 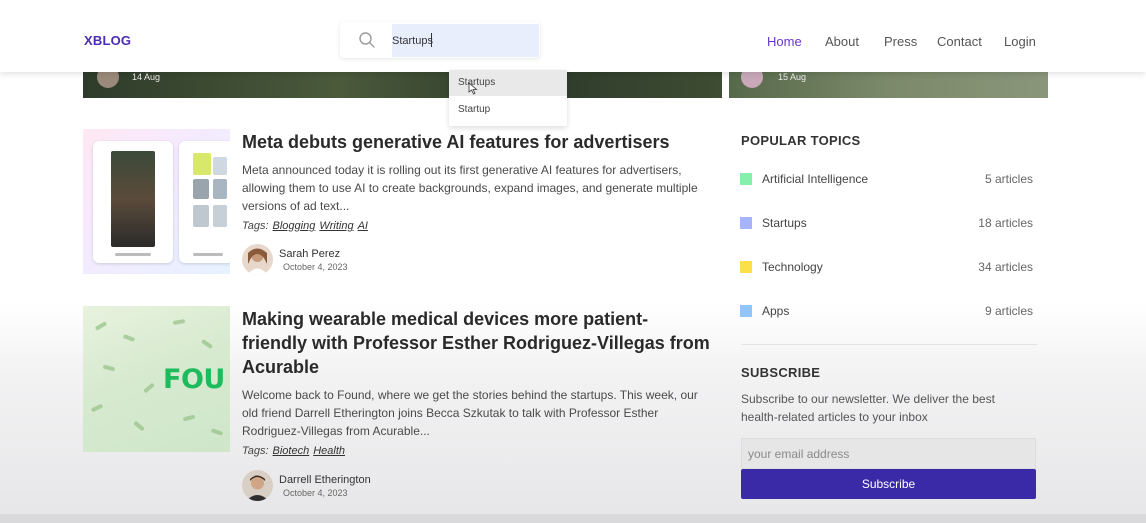 What do you see at coordinates (784, 41) in the screenshot?
I see `nav-home: Home` at bounding box center [784, 41].